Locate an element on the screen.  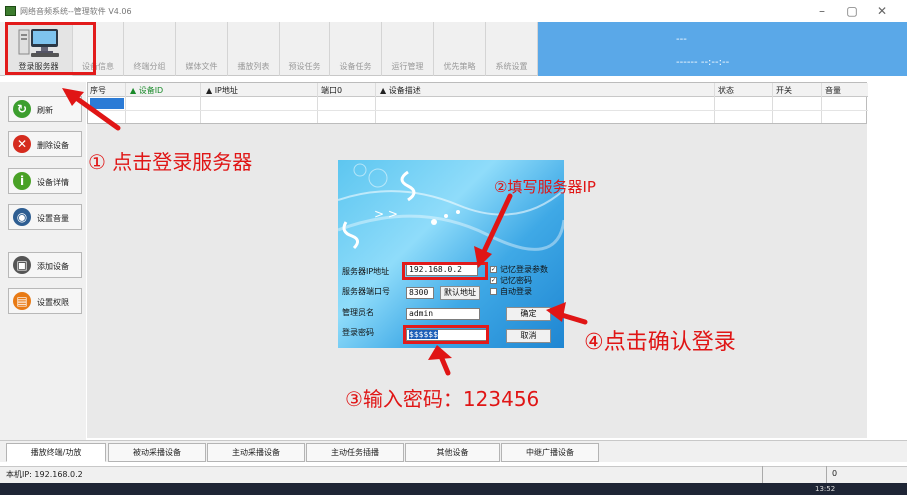
server-port-label: 服务器端口号 is located at coordinates (366, 291).